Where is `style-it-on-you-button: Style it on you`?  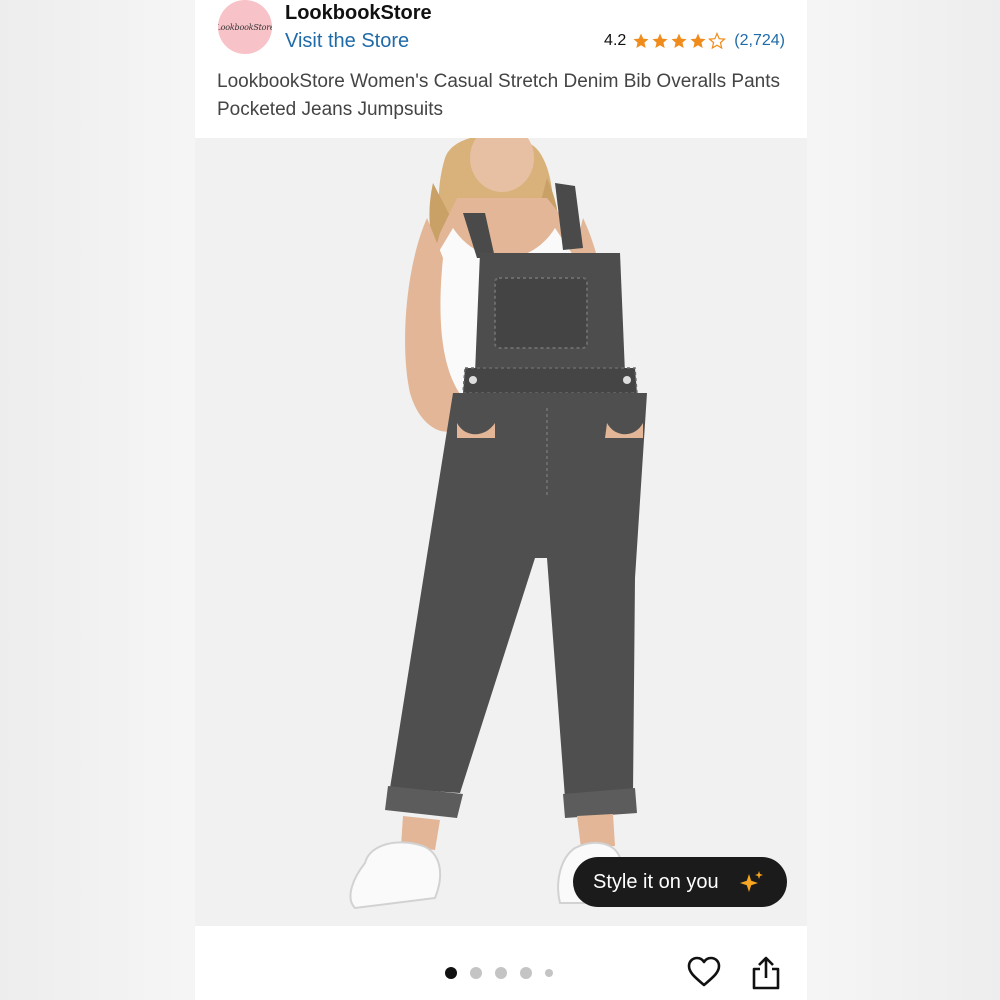 style-it-on-you-button: Style it on you is located at coordinates (680, 882).